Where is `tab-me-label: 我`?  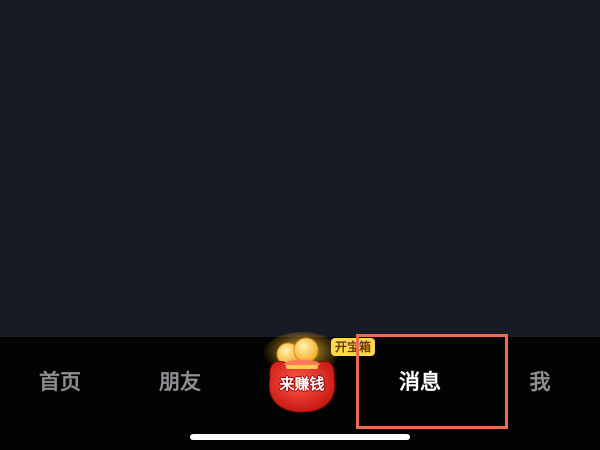 tab-me-label: 我 is located at coordinates (540, 382).